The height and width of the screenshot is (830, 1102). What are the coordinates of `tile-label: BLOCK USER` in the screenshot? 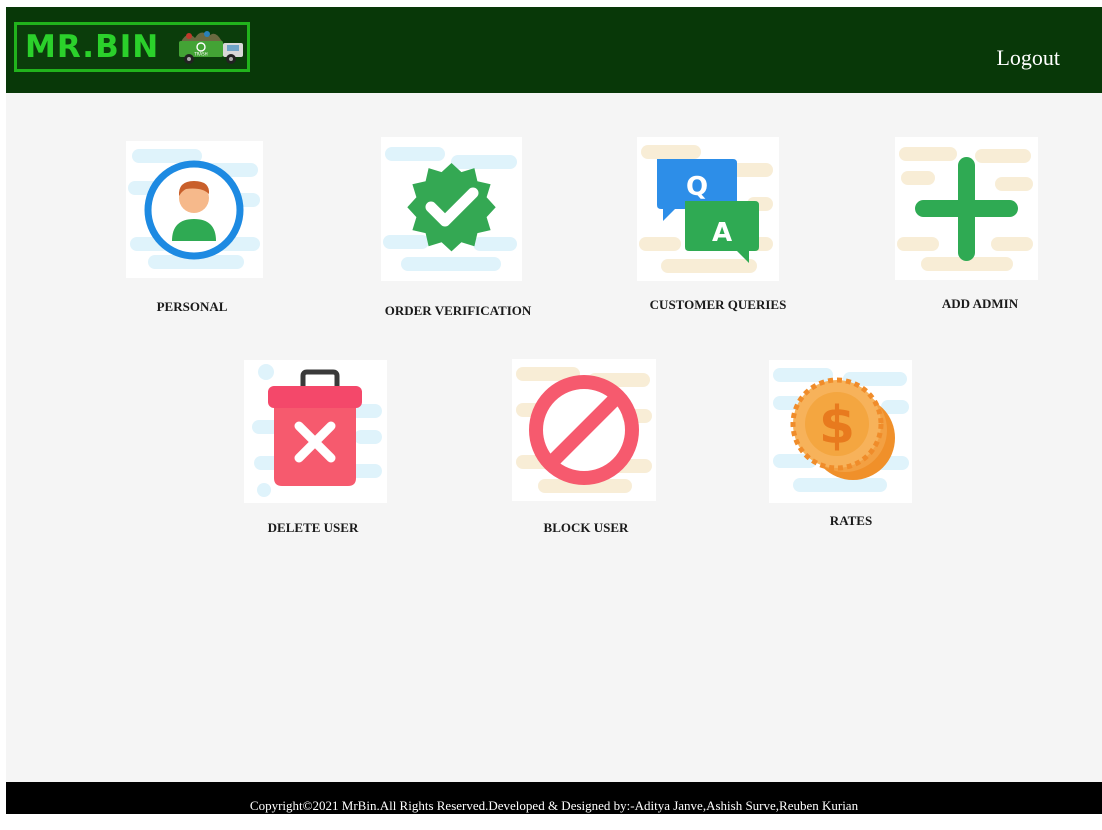 It's located at (586, 527).